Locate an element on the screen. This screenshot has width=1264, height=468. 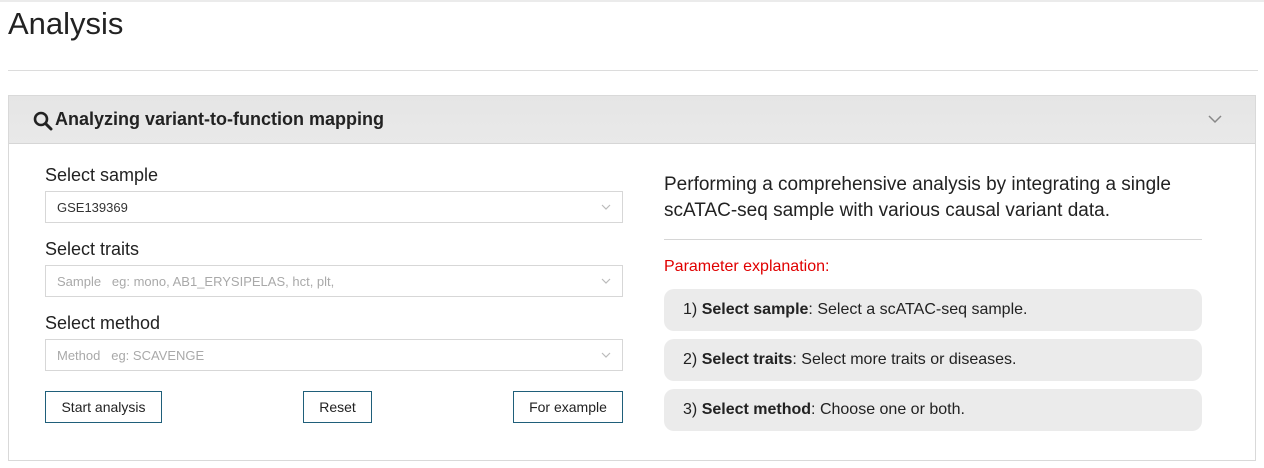
param-description: : Select more traits or diseases. is located at coordinates (904, 359).